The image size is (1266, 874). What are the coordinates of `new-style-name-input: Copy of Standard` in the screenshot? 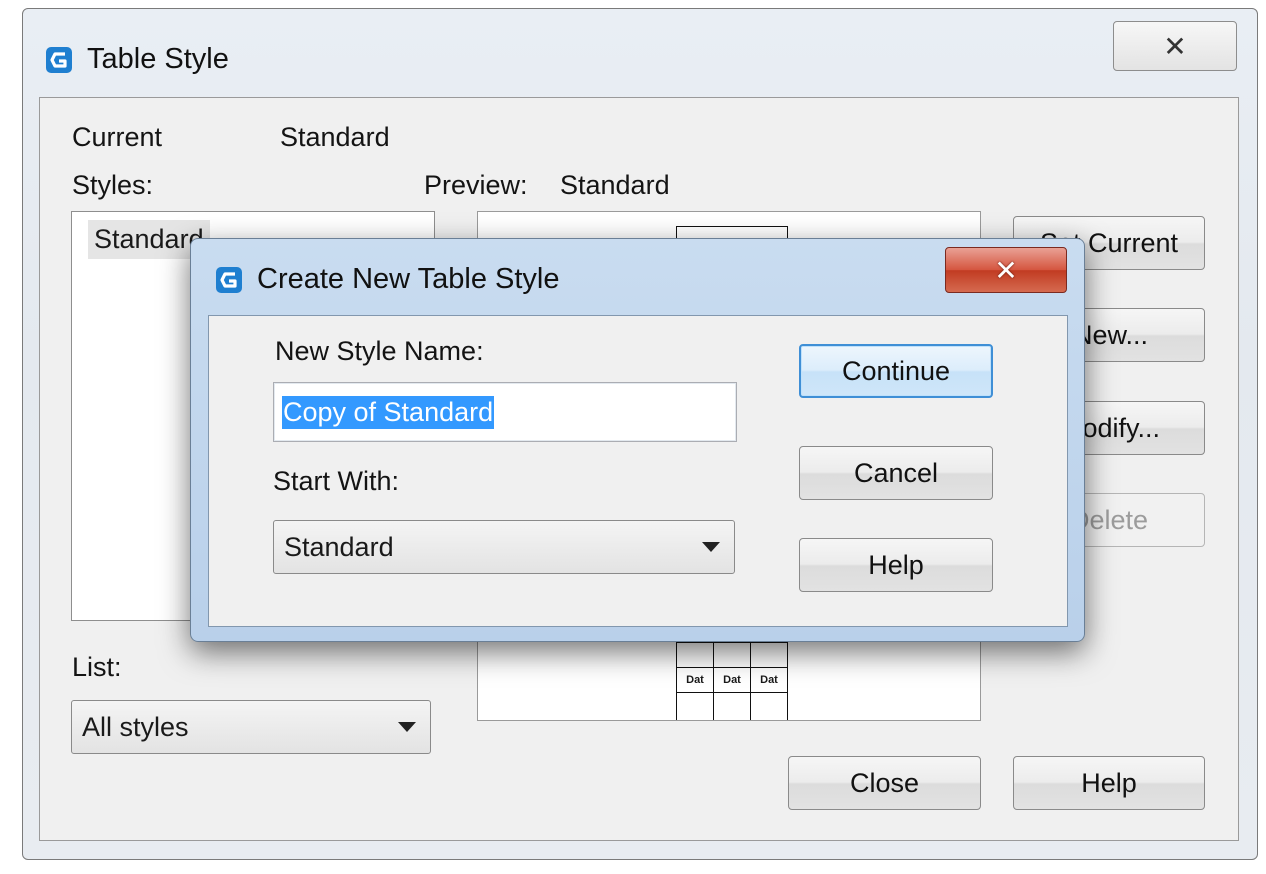 It's located at (505, 412).